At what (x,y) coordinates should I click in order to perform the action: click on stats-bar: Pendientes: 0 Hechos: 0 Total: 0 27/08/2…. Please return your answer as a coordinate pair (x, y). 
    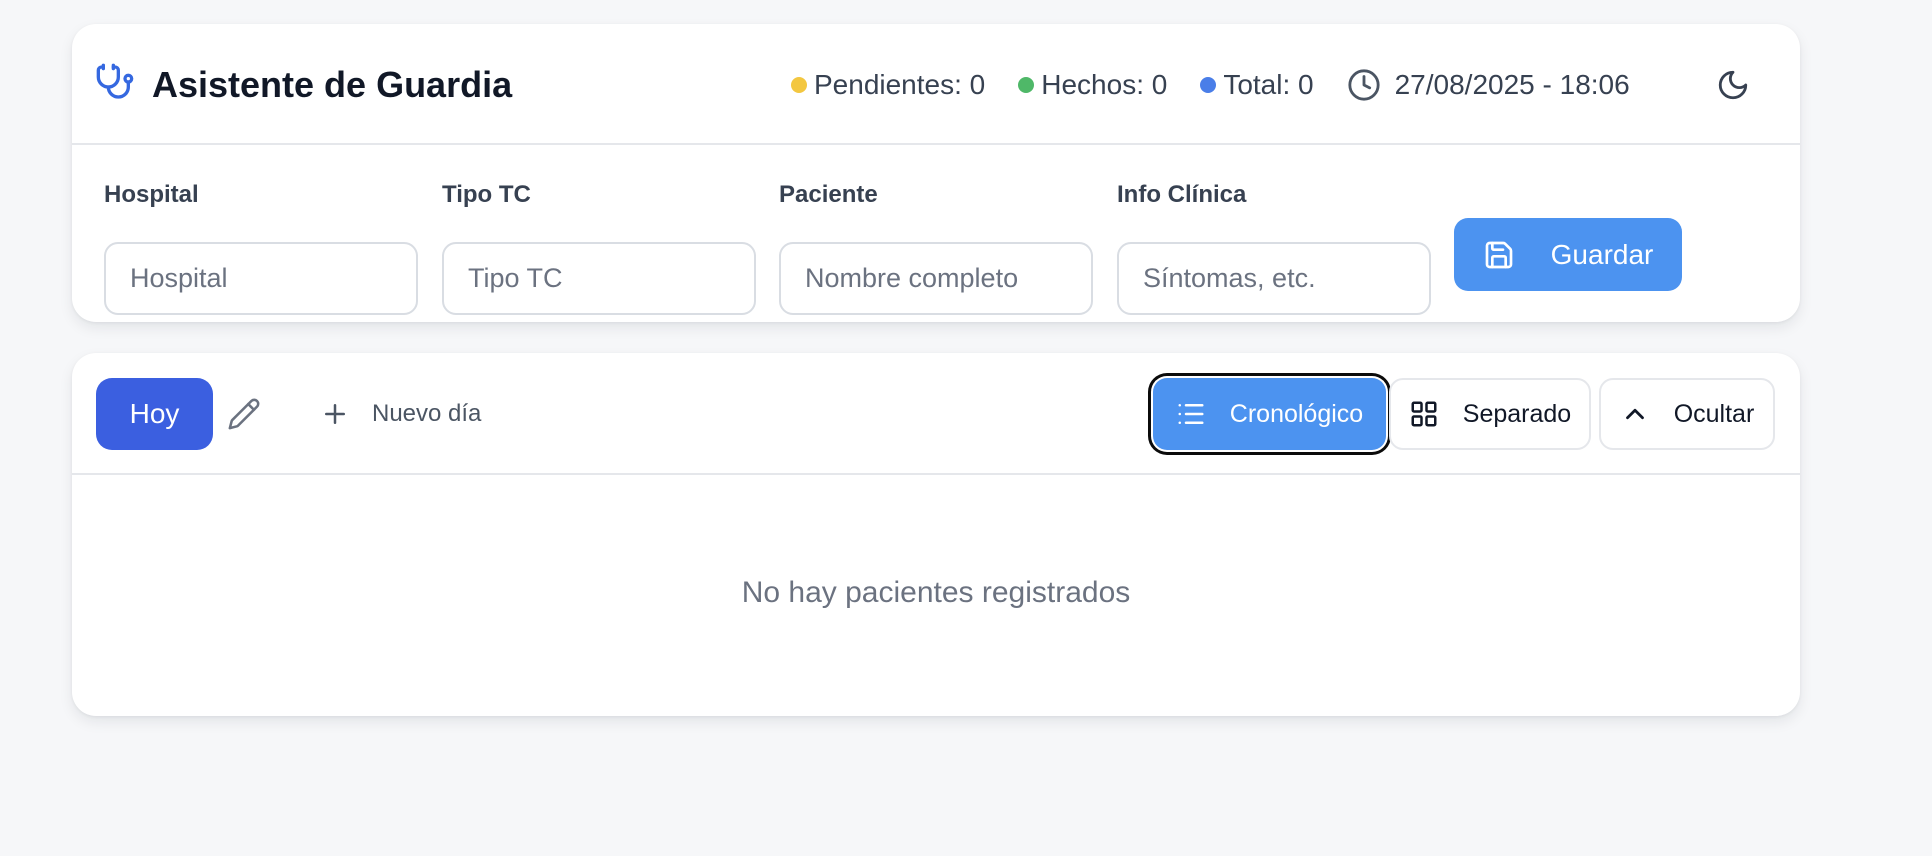
    Looking at the image, I should click on (1210, 85).